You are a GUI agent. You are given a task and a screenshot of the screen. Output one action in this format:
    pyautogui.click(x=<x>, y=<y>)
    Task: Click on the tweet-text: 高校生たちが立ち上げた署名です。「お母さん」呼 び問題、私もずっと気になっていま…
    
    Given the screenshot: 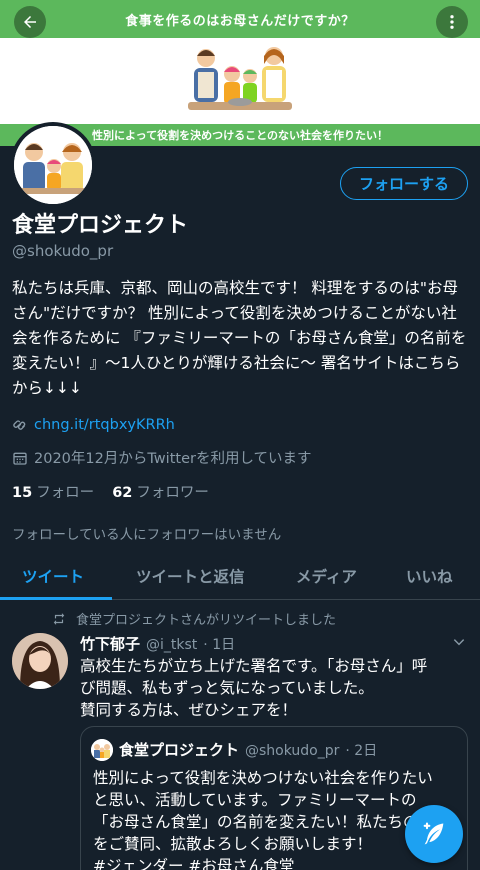 What is the action you would take?
    pyautogui.click(x=276, y=688)
    